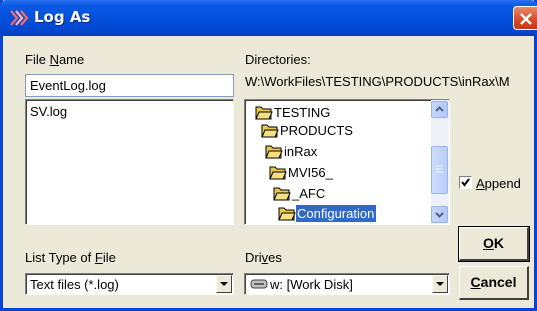  Describe the element at coordinates (259, 284) in the screenshot. I see `drive-icon` at that location.